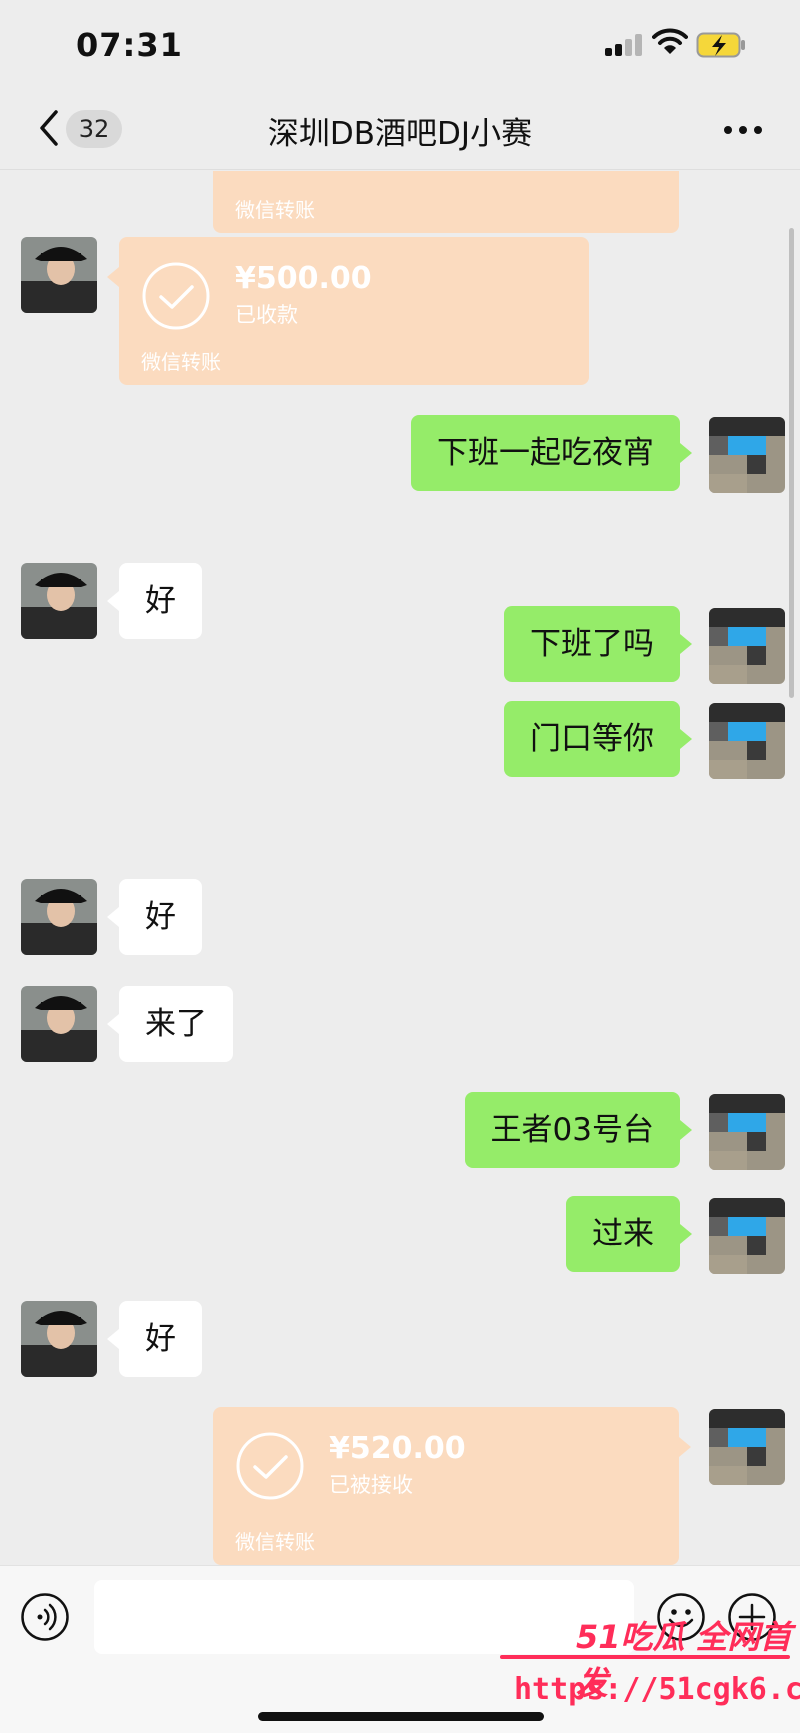 This screenshot has height=1733, width=800. What do you see at coordinates (401, 1716) in the screenshot?
I see `home-indicator` at bounding box center [401, 1716].